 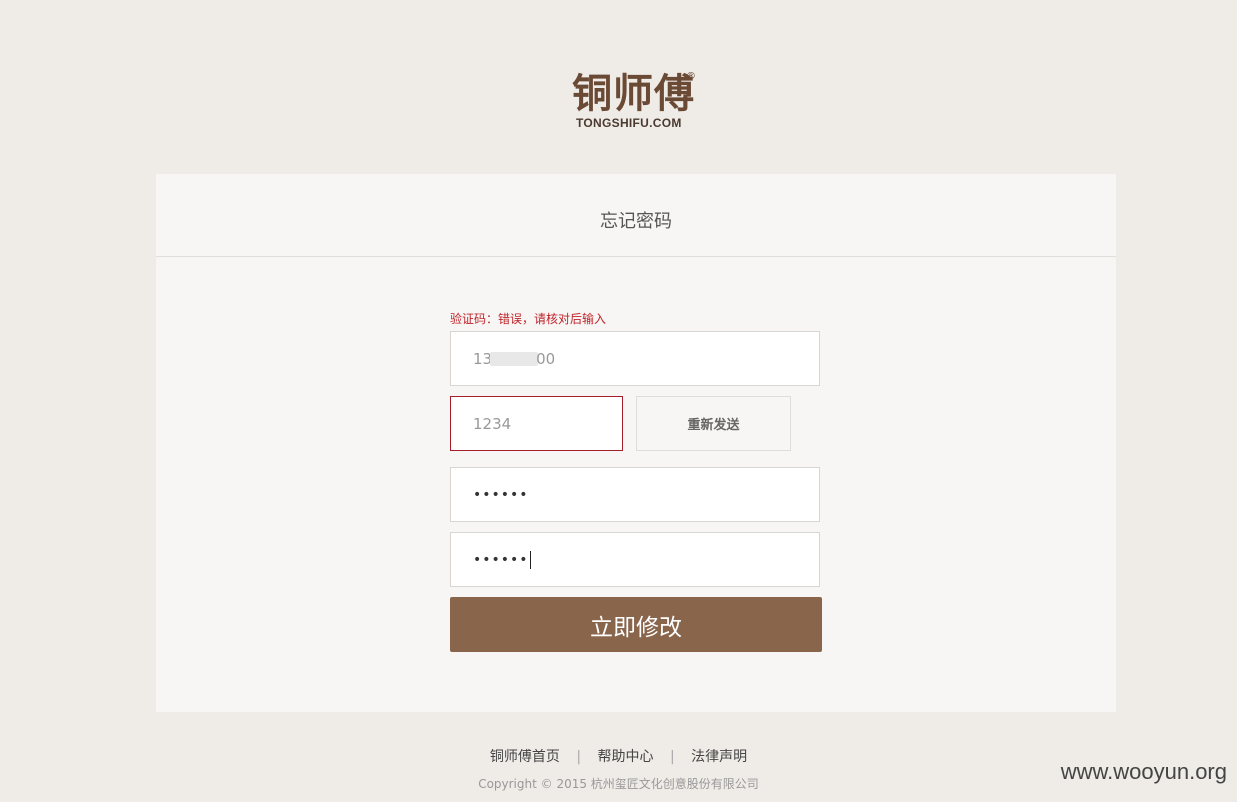 What do you see at coordinates (635, 559) in the screenshot?
I see `confirm-password-input: ••••••` at bounding box center [635, 559].